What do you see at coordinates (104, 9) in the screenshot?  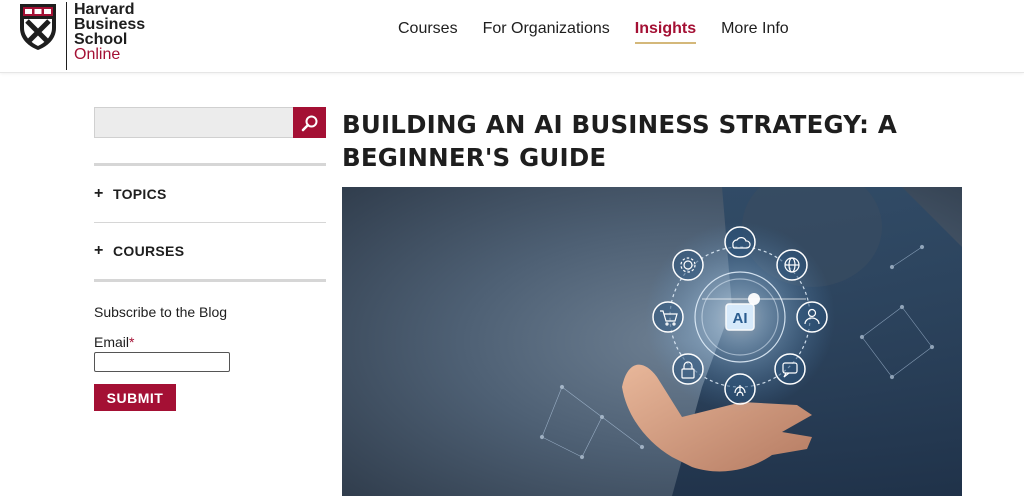 I see `logo-line-harvard: Harvard` at bounding box center [104, 9].